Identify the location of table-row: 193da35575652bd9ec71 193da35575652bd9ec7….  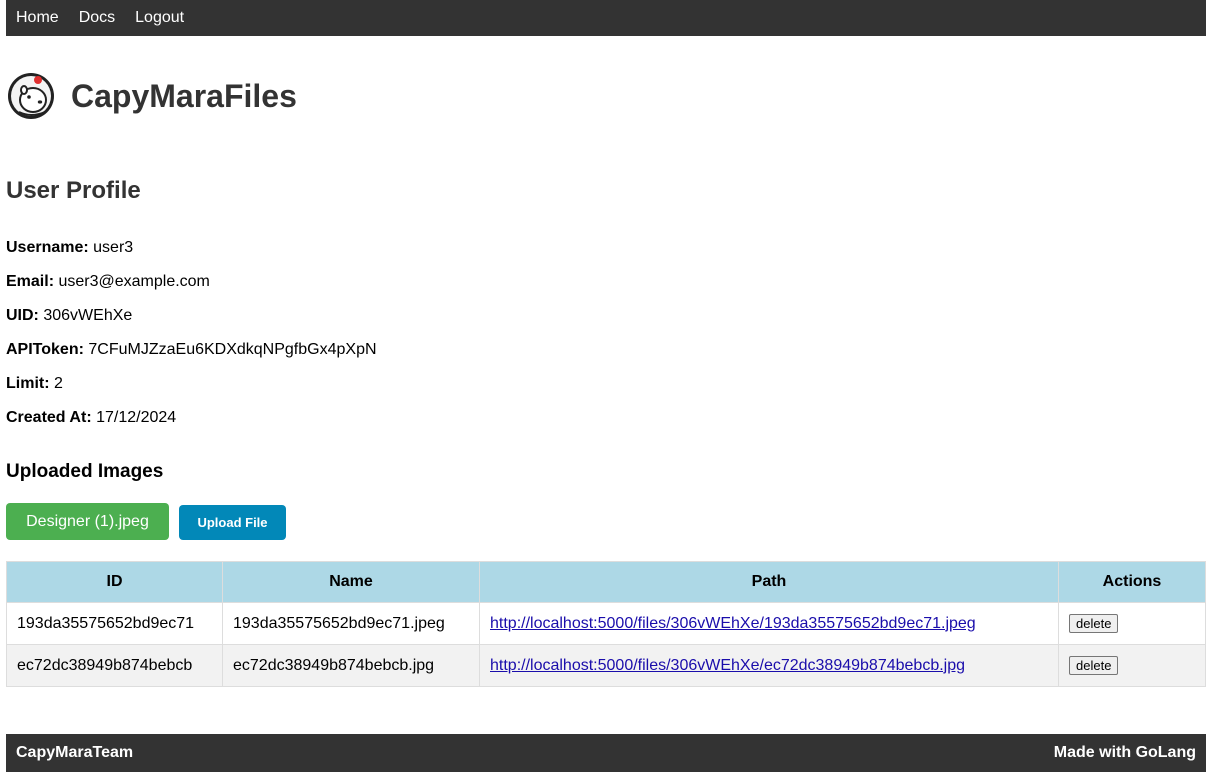
(606, 623).